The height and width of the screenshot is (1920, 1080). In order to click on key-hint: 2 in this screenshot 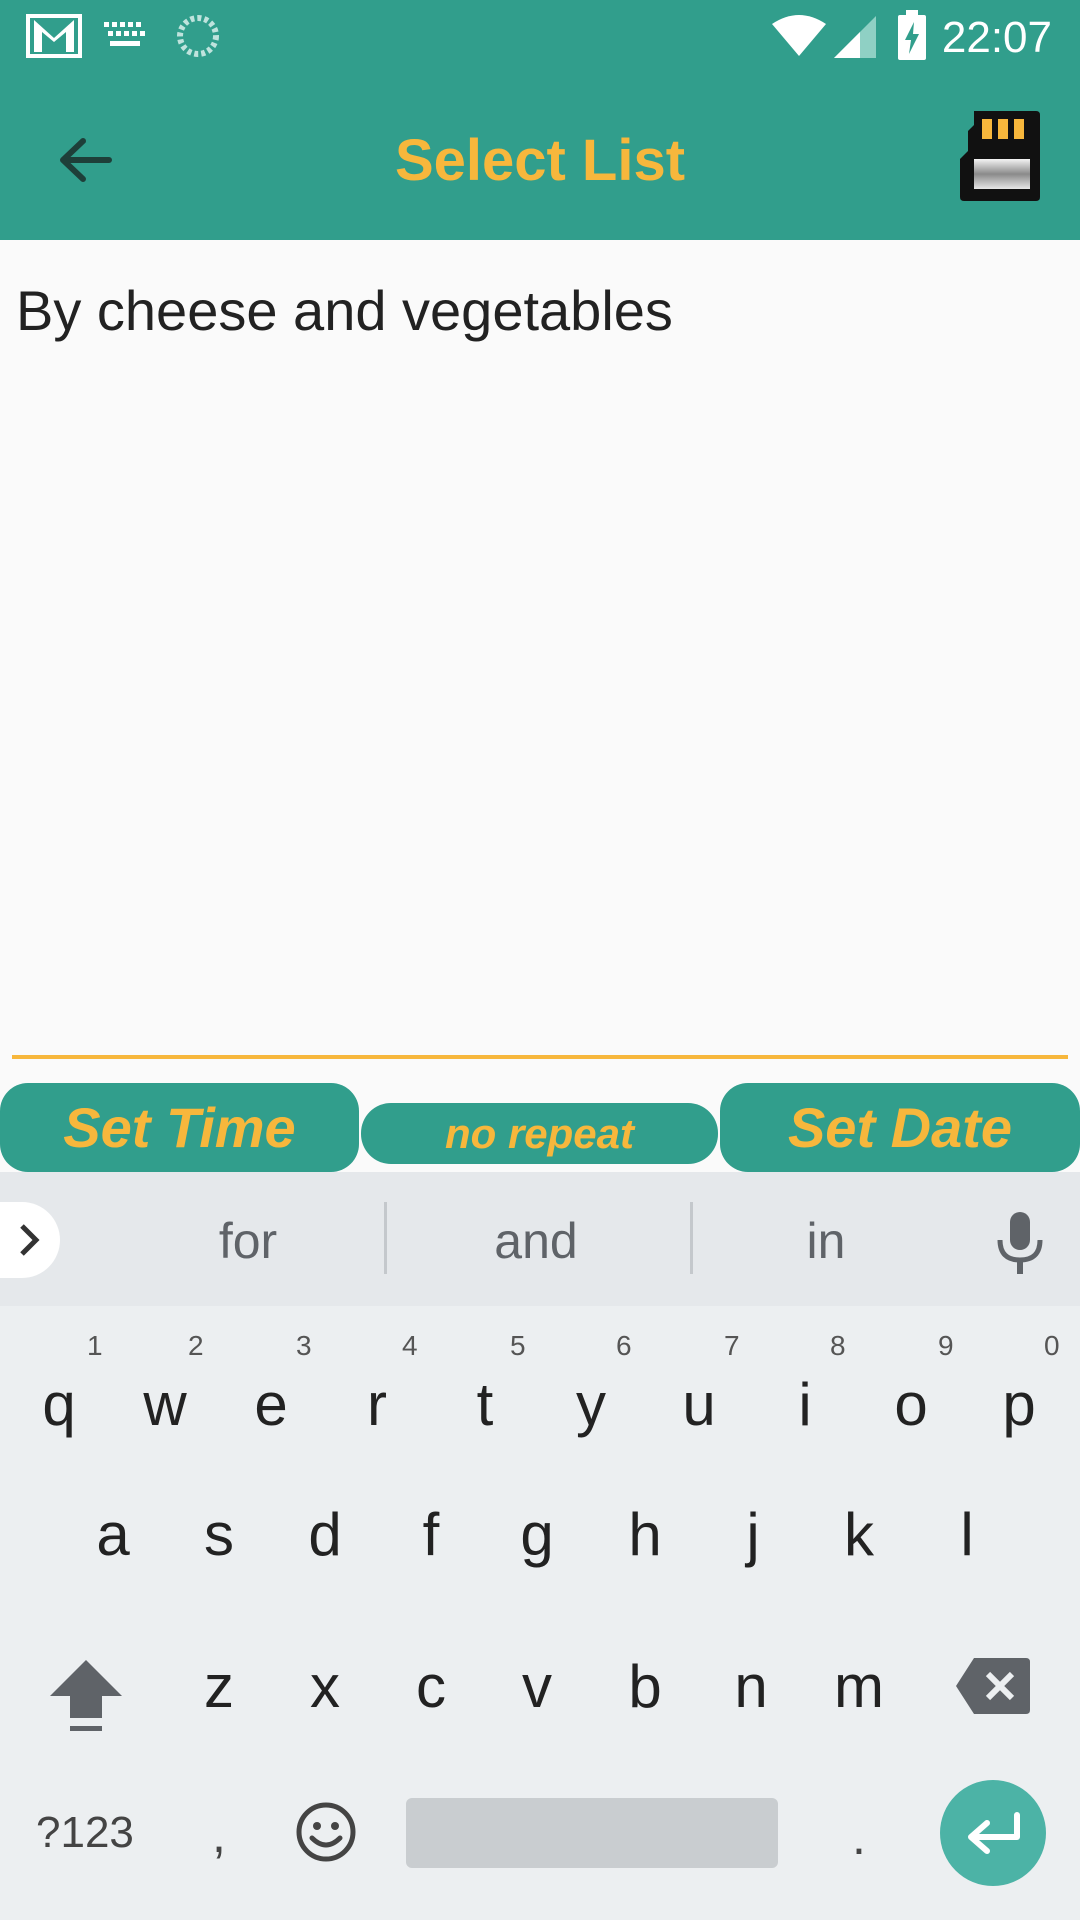, I will do `click(196, 1345)`.